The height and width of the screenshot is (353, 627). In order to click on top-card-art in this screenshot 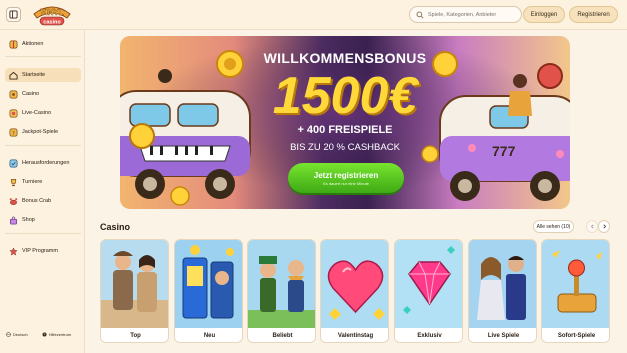, I will do `click(134, 284)`.